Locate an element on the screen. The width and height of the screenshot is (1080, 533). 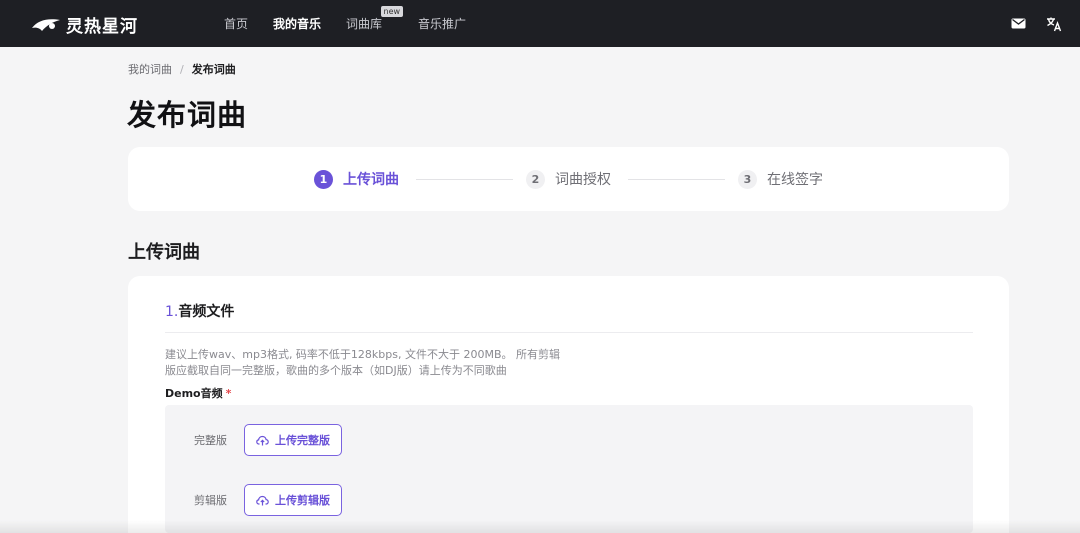
step-number: 3 is located at coordinates (747, 179).